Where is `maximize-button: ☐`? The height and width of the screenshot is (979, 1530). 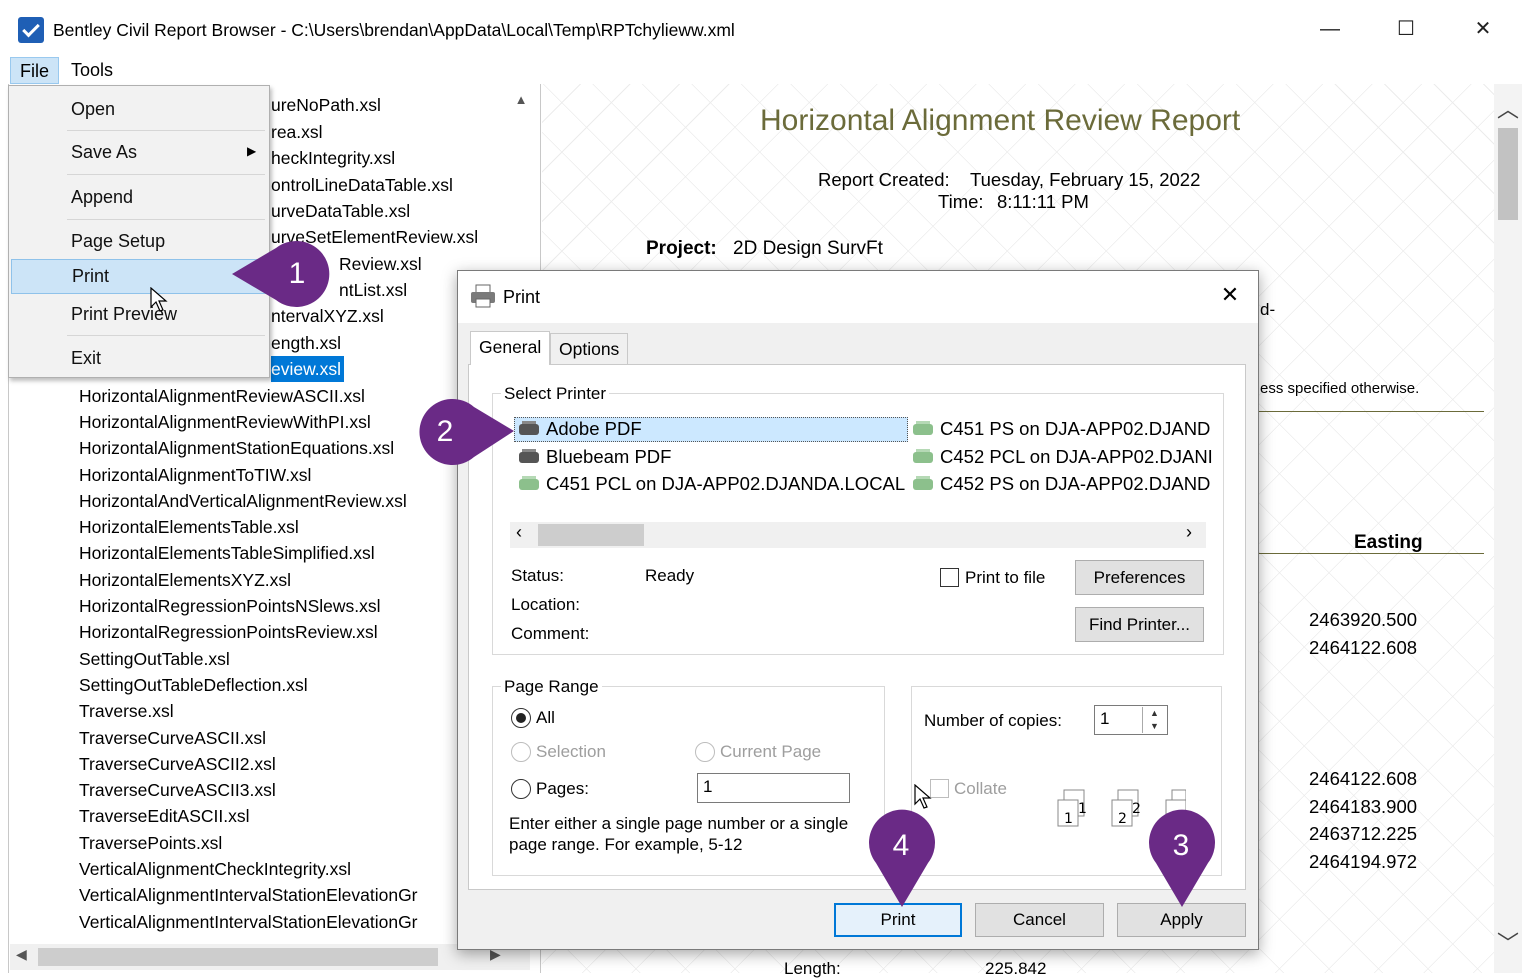 maximize-button: ☐ is located at coordinates (1406, 29).